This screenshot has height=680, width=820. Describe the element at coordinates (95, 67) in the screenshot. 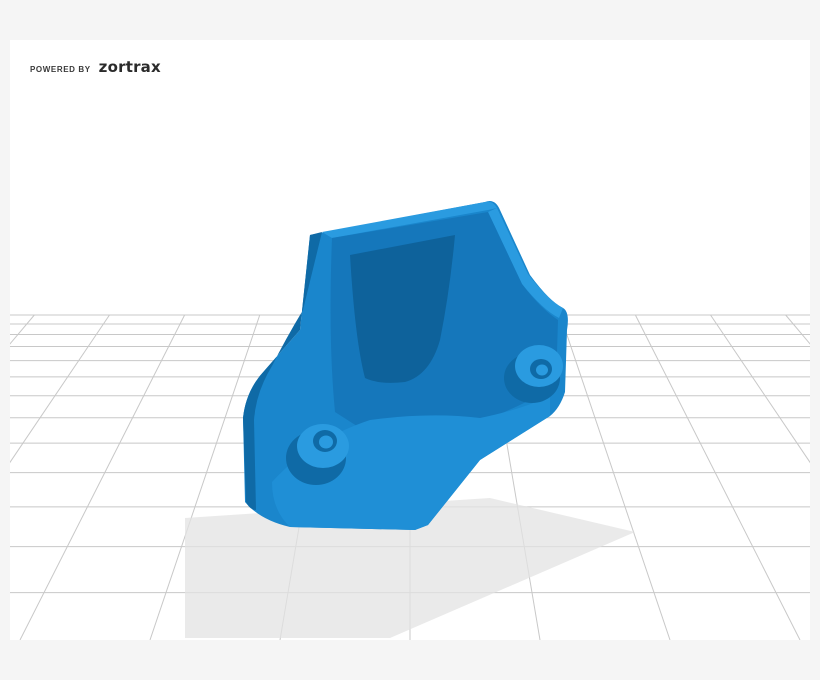

I see `powered-by-branding: POWERED BY zortrax` at that location.